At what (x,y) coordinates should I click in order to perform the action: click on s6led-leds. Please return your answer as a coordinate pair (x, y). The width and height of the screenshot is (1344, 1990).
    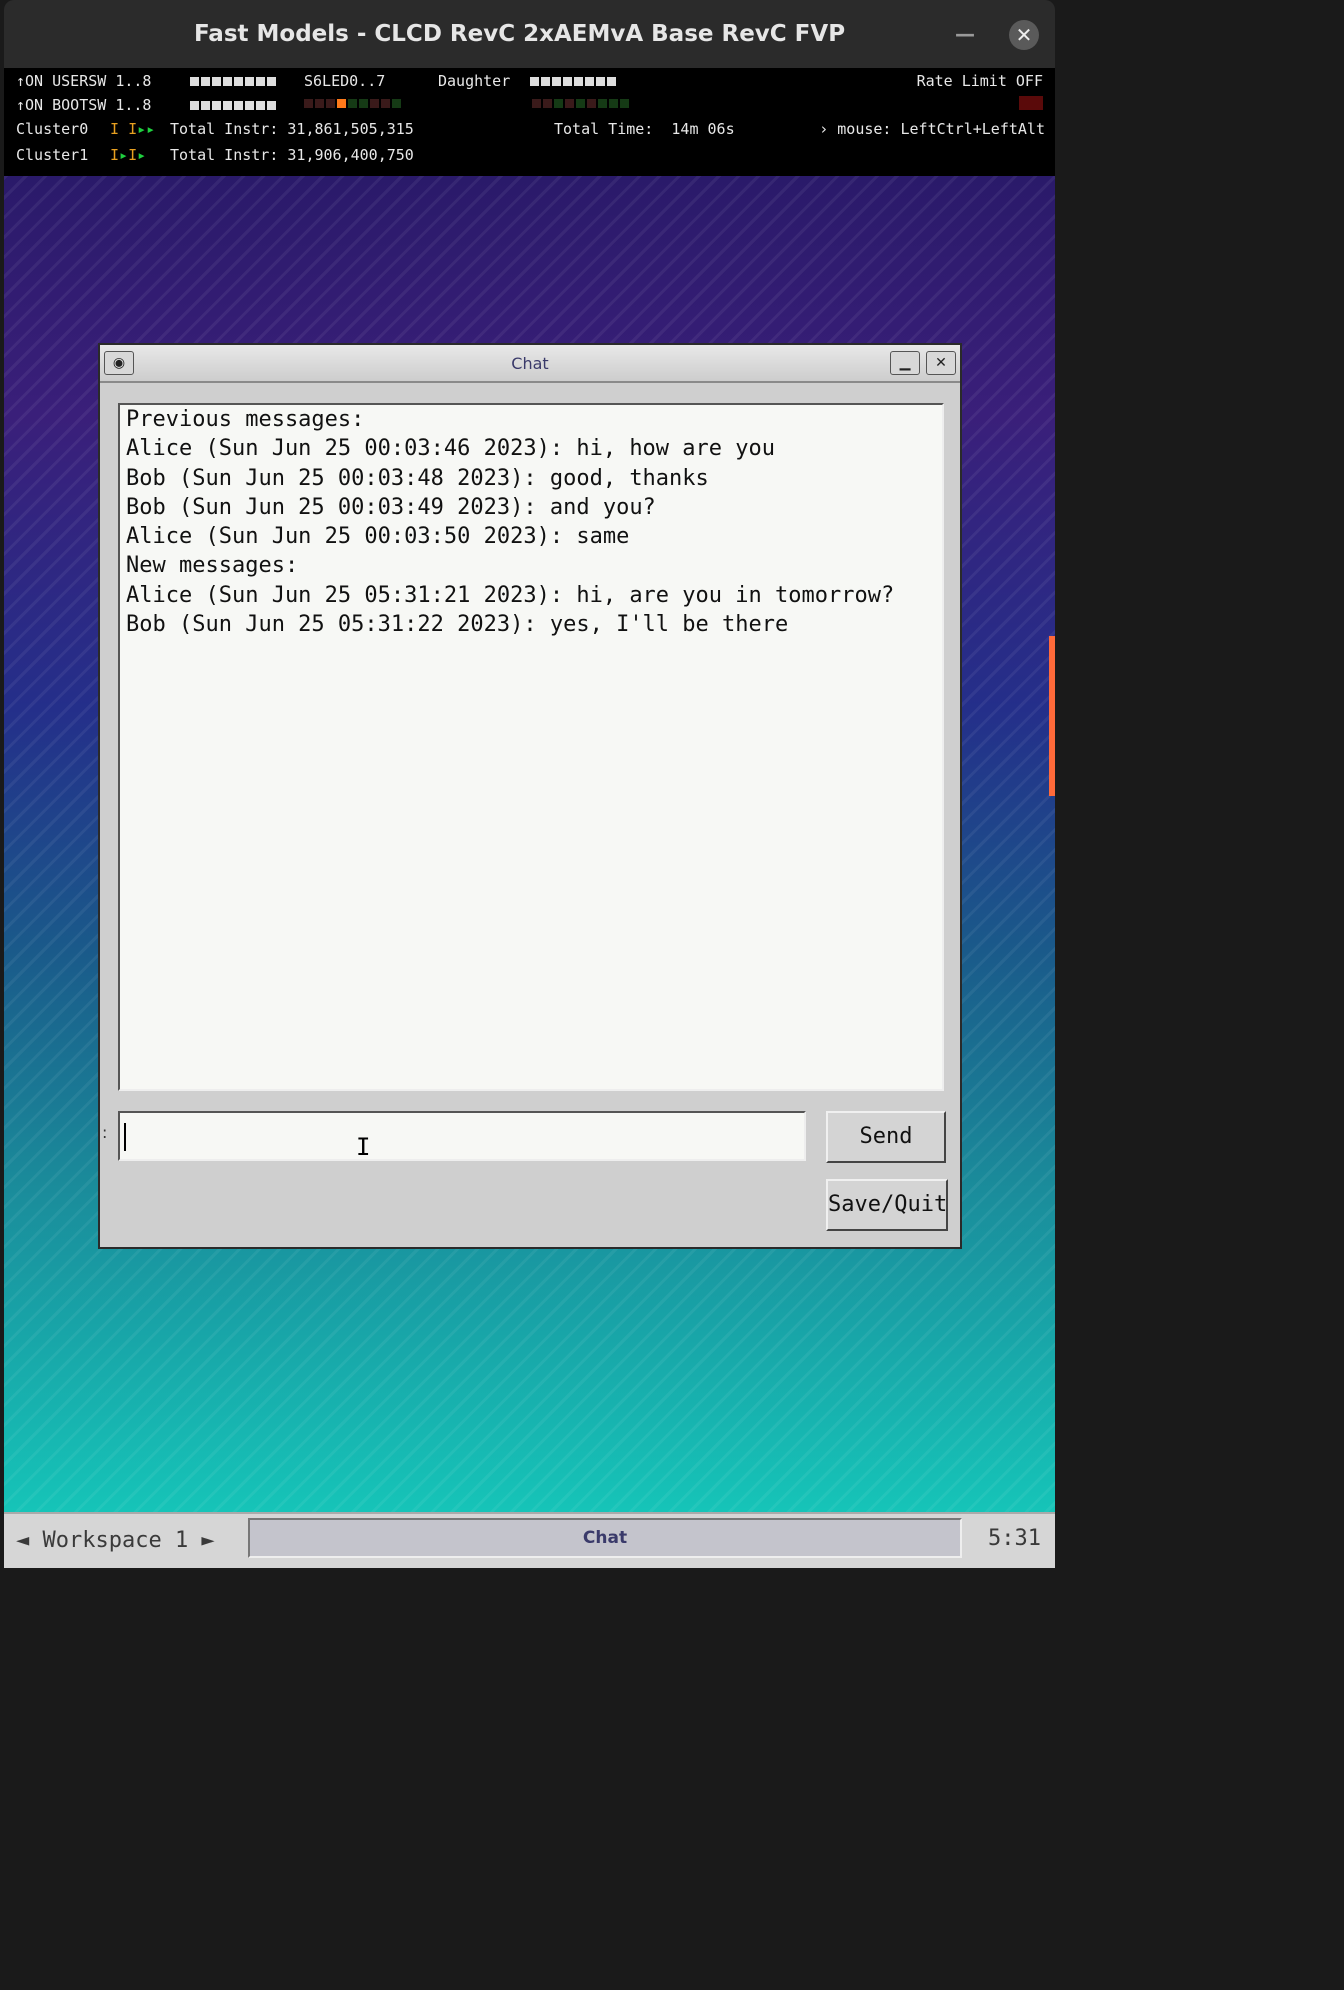
    Looking at the image, I should click on (352, 103).